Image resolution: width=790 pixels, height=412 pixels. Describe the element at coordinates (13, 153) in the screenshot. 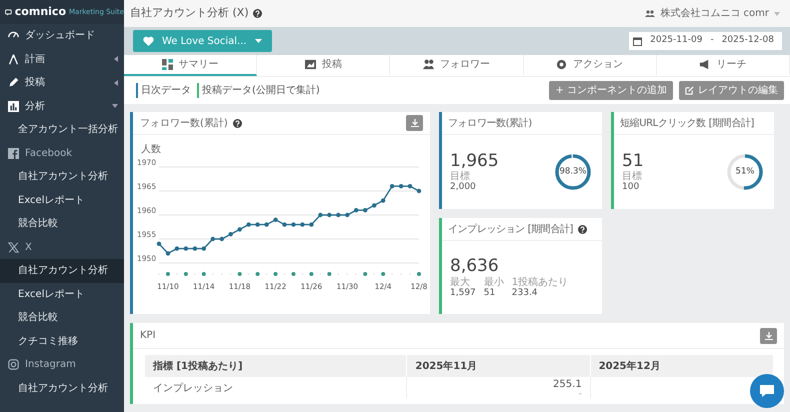

I see `facebook-icon` at that location.